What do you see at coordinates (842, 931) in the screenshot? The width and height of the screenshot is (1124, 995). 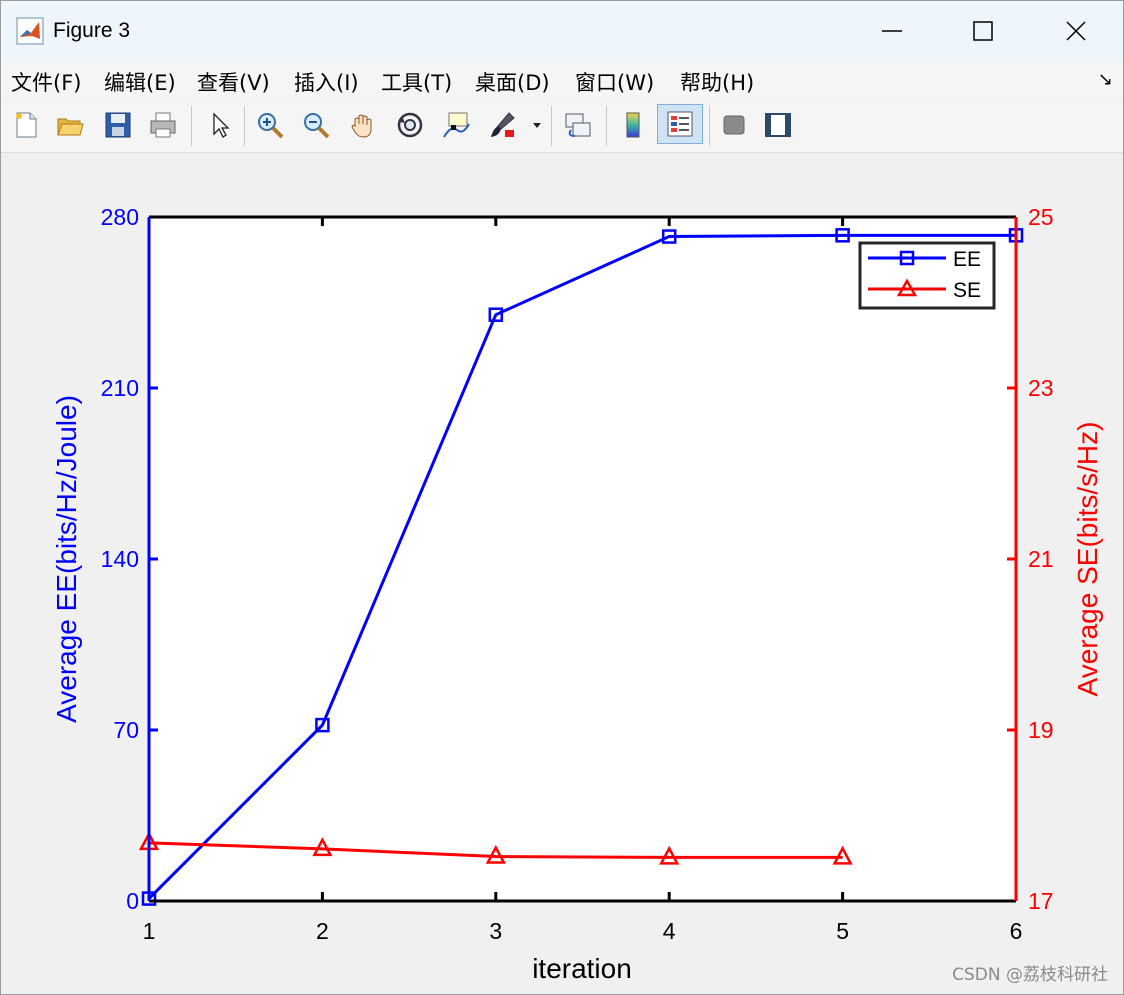 I see `x-tick-label: 5` at bounding box center [842, 931].